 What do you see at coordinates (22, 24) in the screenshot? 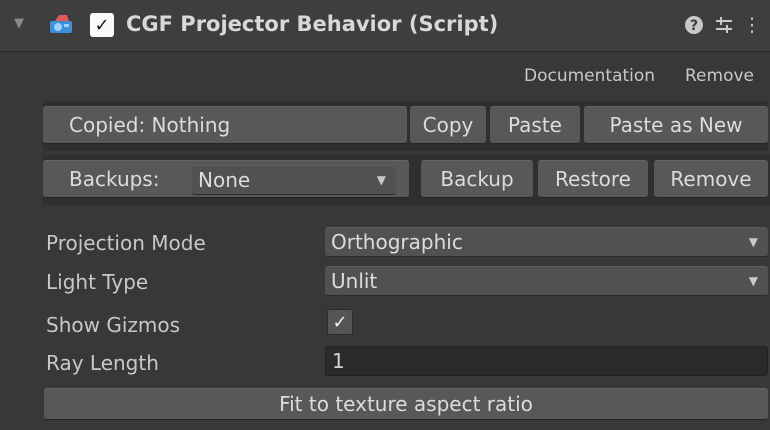
I see `foldout-triangle-icon: ▼` at bounding box center [22, 24].